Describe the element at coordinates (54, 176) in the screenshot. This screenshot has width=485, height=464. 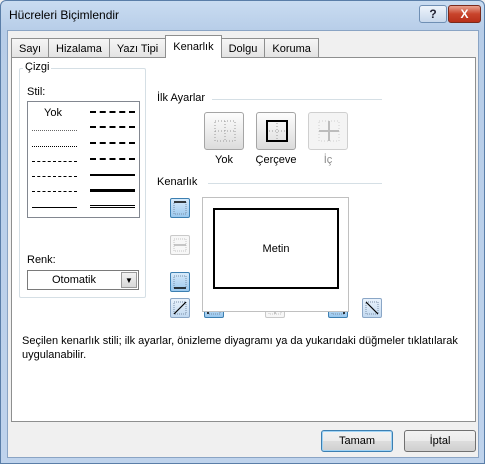
I see `line-style-dash-dot` at that location.